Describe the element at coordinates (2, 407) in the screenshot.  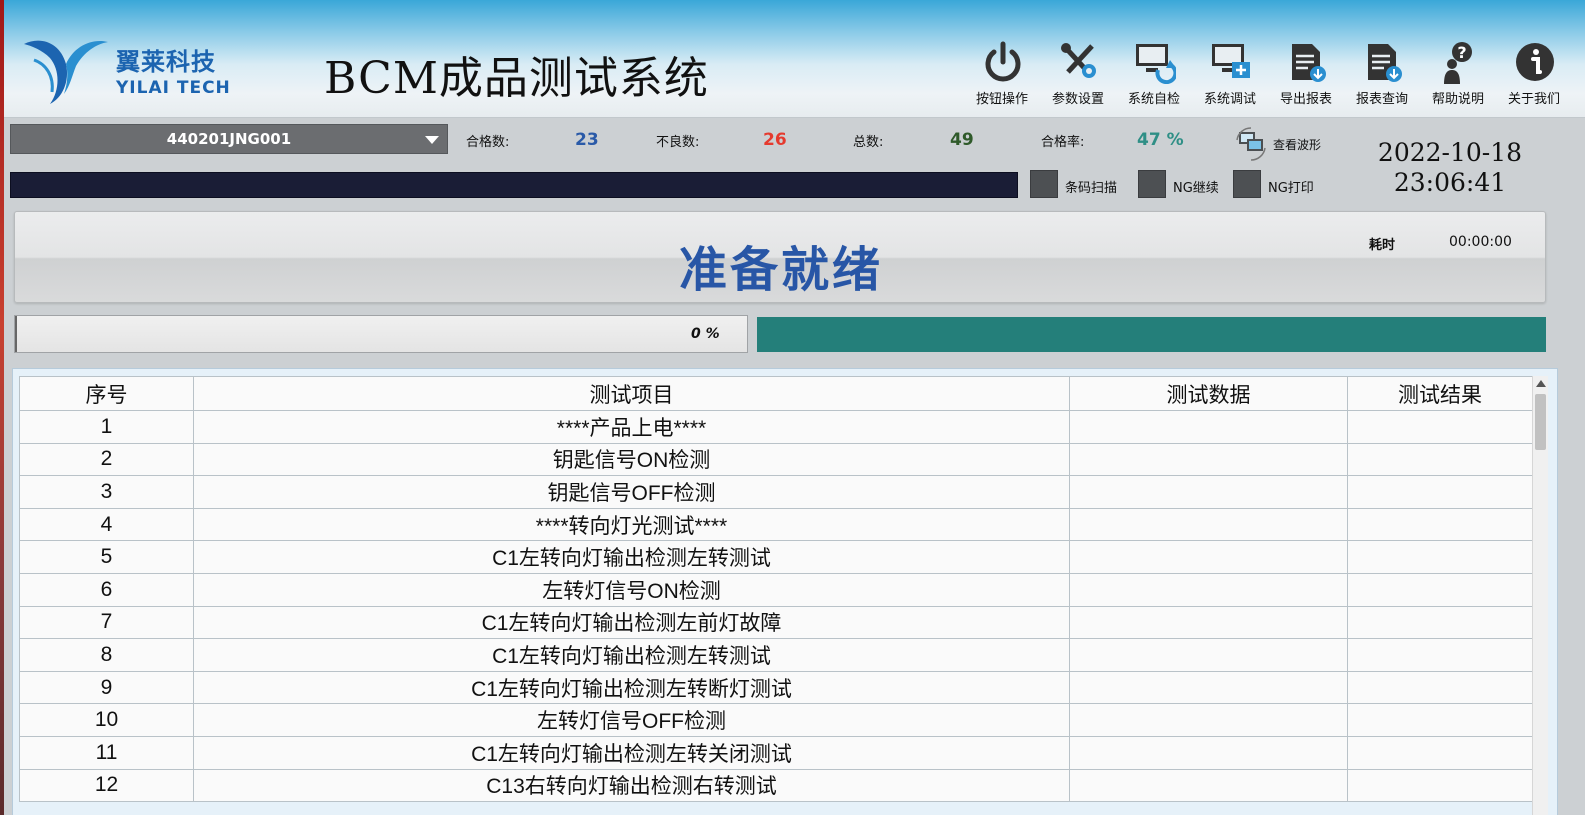
I see `window-left-edge` at that location.